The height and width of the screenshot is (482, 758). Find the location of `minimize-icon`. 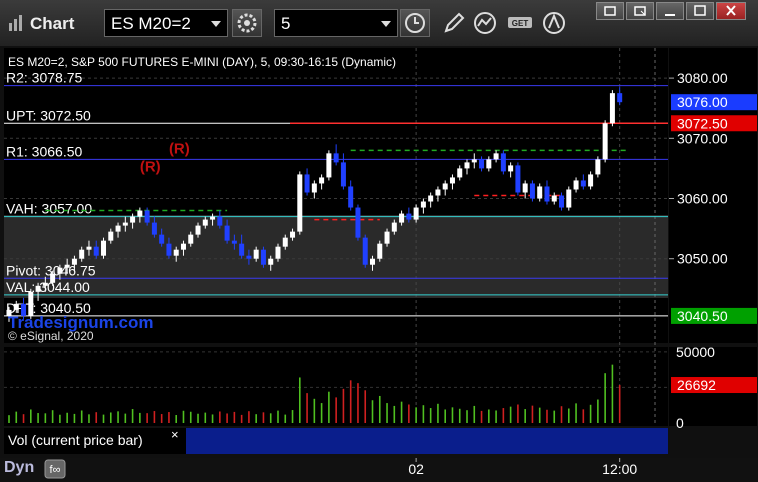

minimize-icon is located at coordinates (670, 15).